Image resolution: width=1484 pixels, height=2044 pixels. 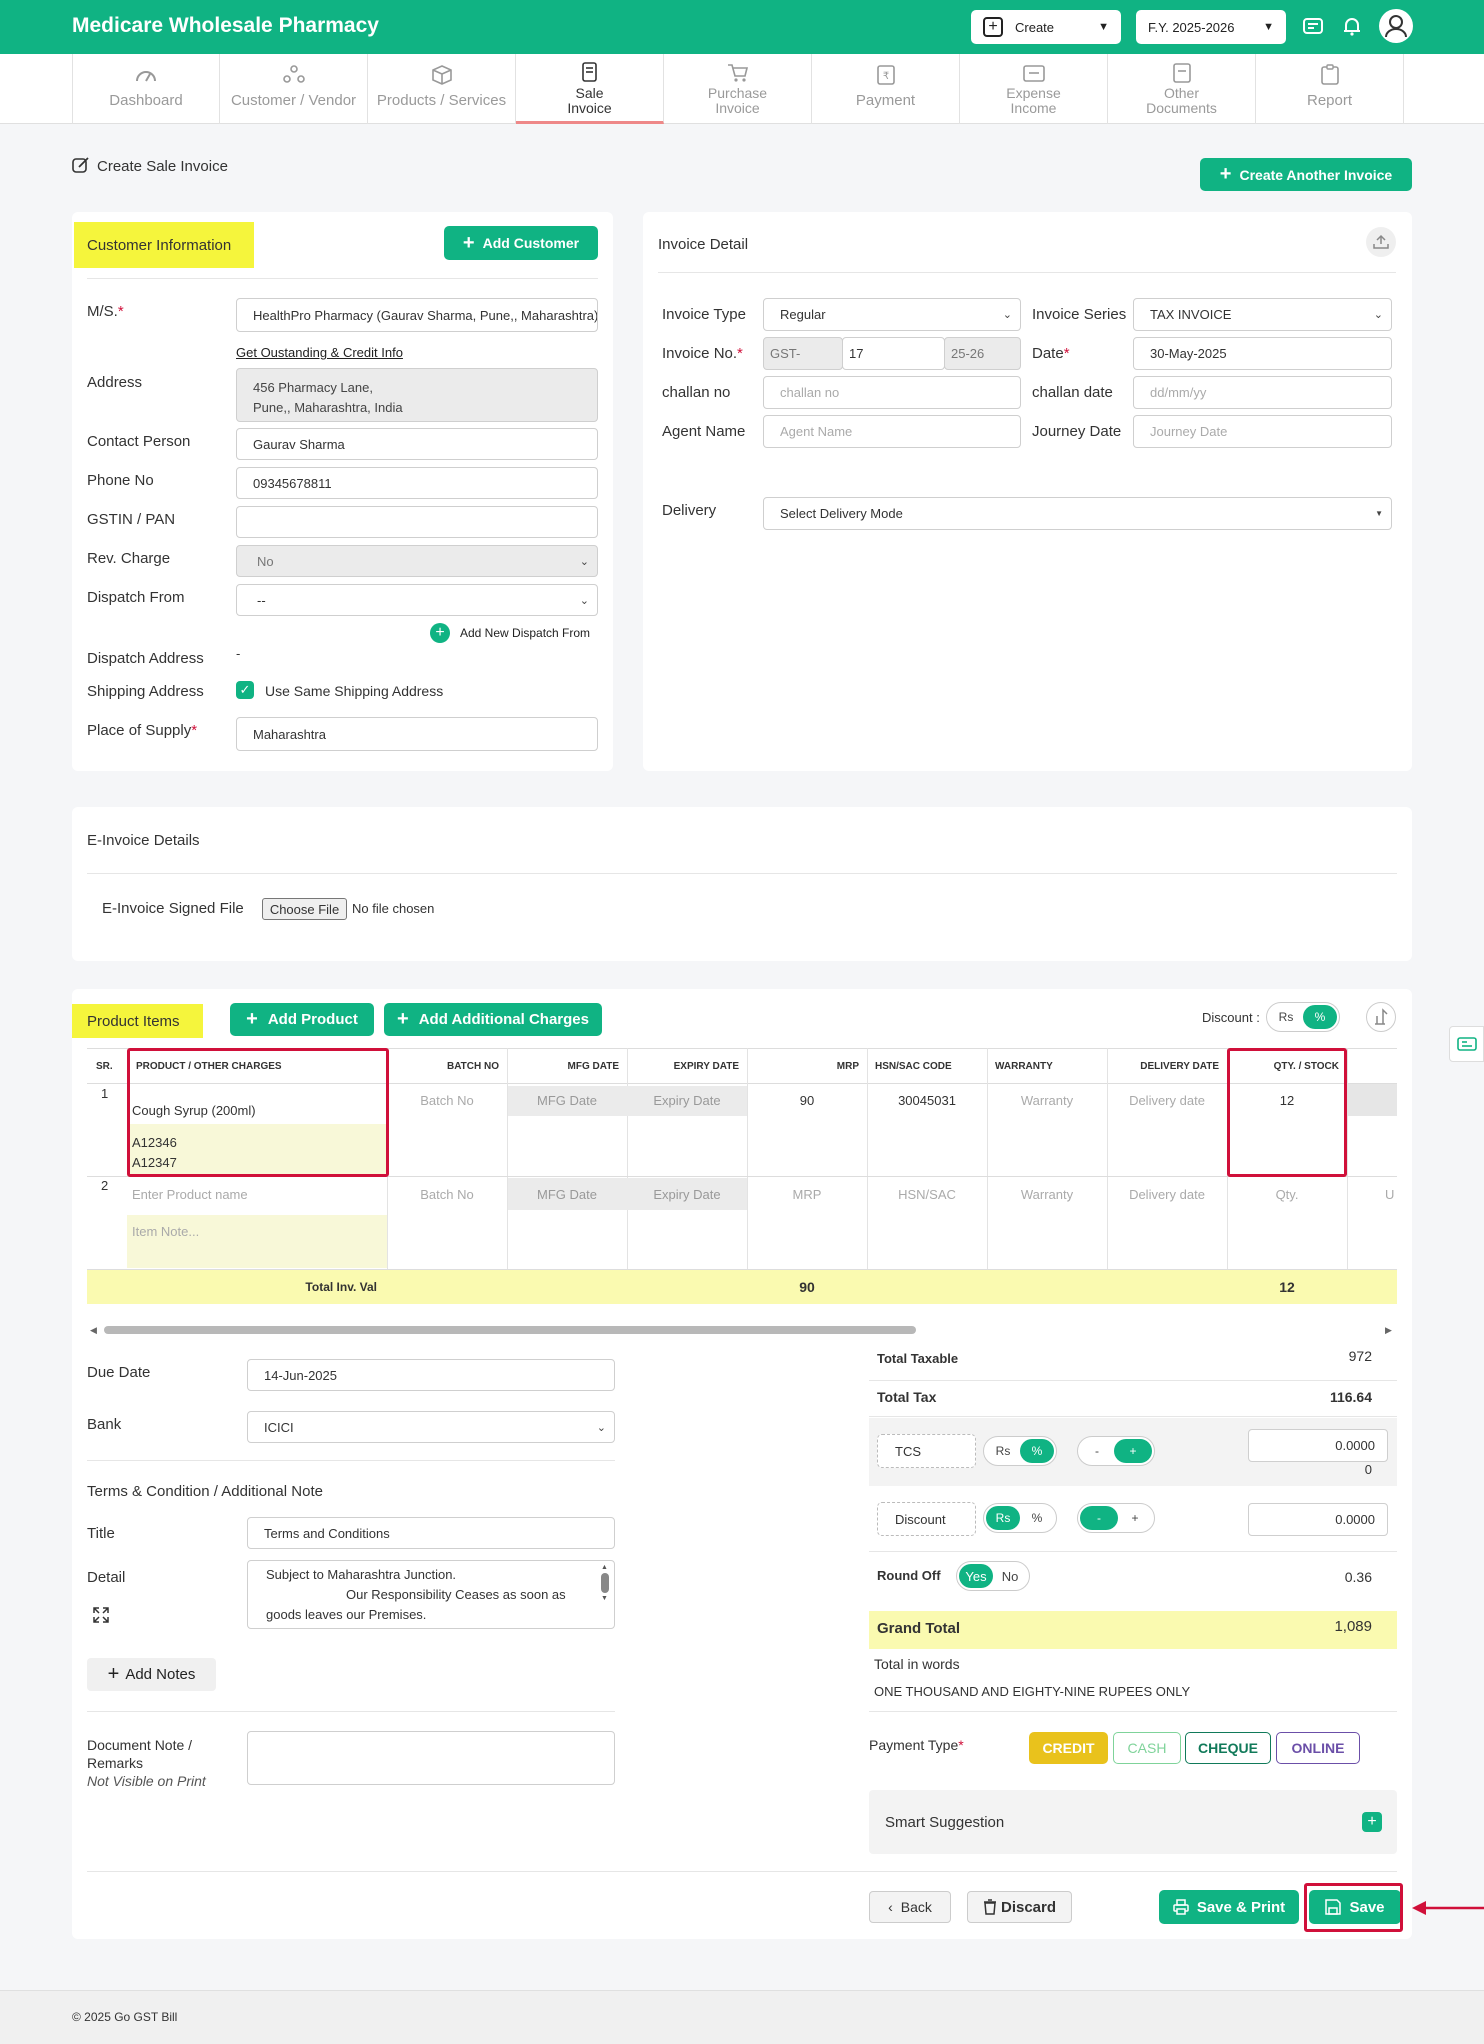 I want to click on payment-cheque-button: CHEQUE, so click(x=1228, y=1748).